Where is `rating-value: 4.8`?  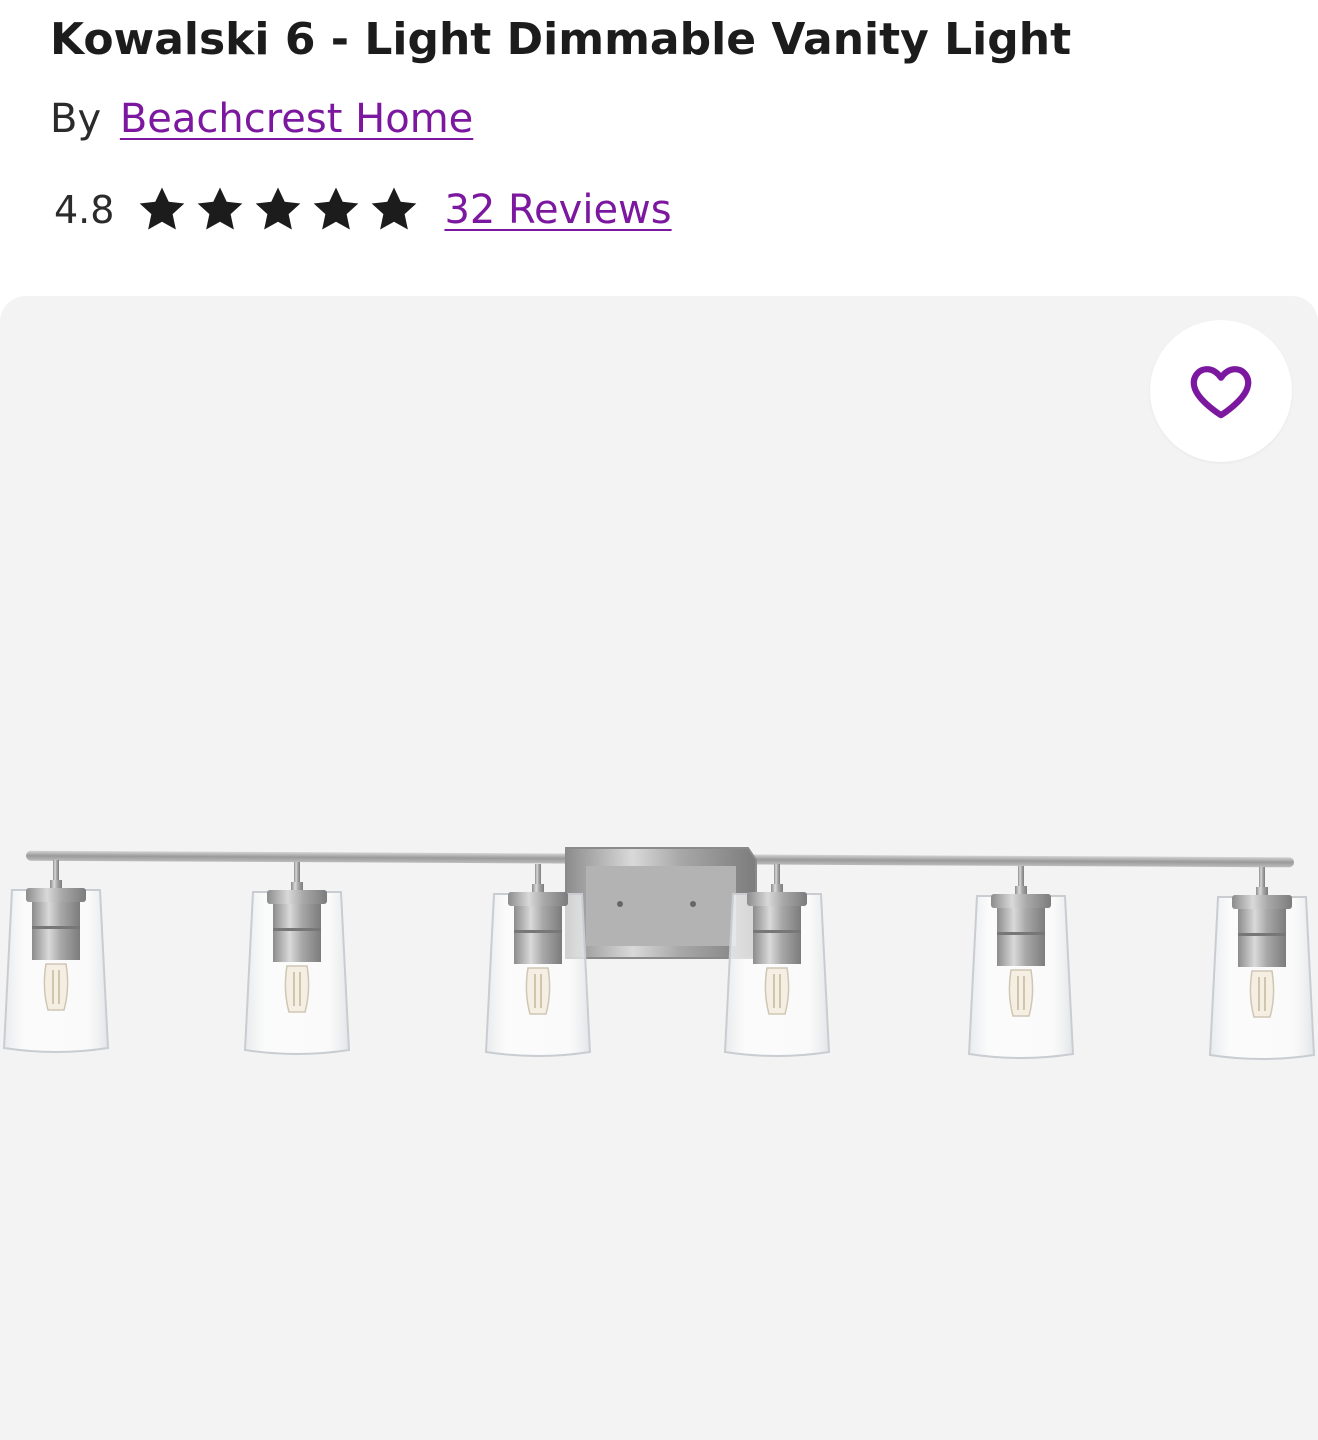 rating-value: 4.8 is located at coordinates (84, 210).